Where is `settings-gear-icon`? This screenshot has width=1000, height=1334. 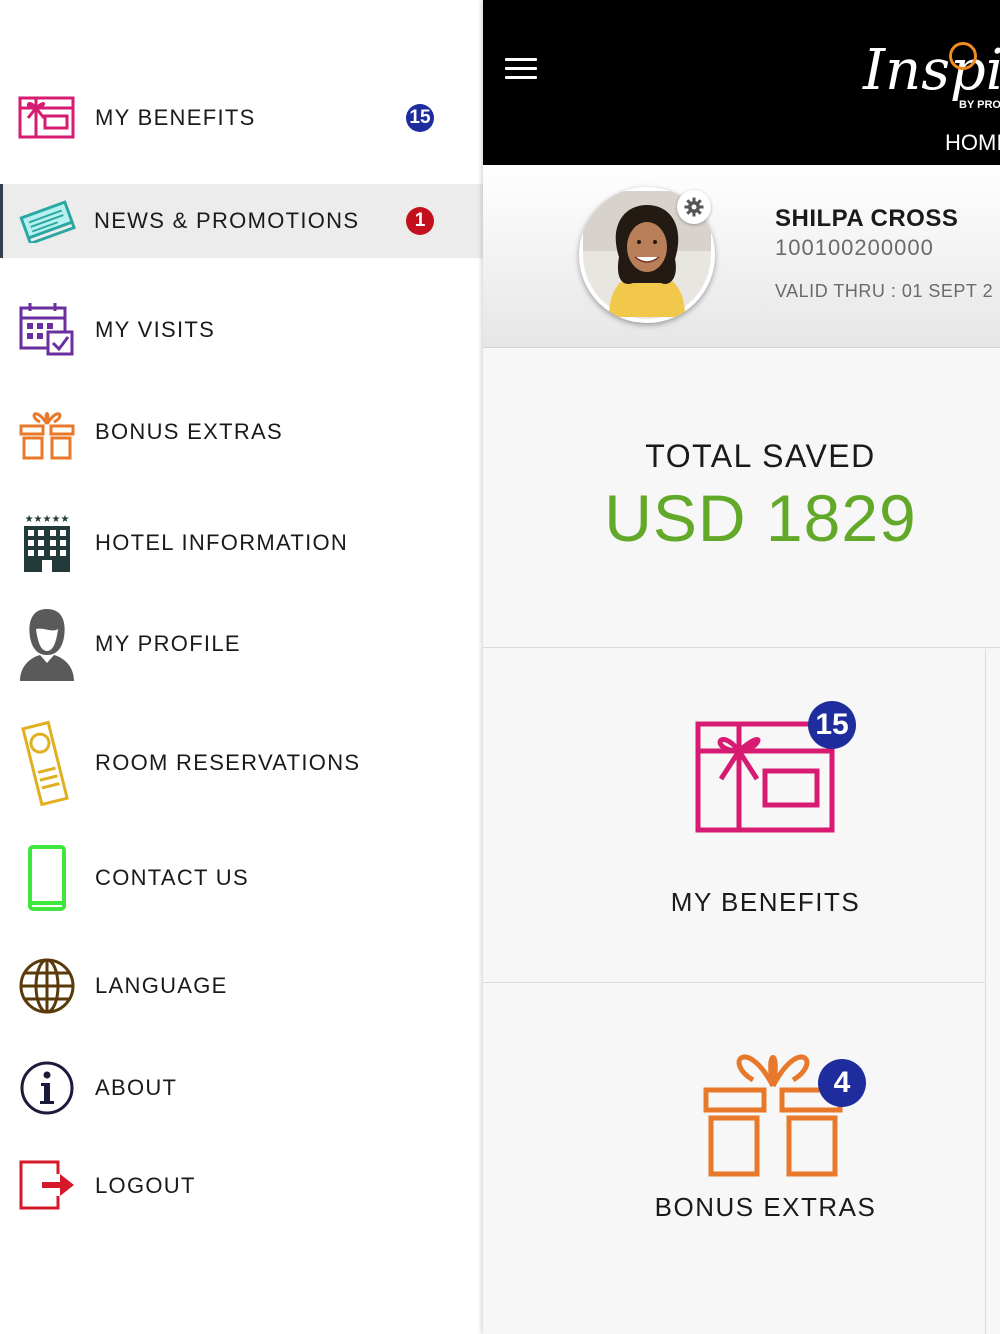 settings-gear-icon is located at coordinates (694, 207).